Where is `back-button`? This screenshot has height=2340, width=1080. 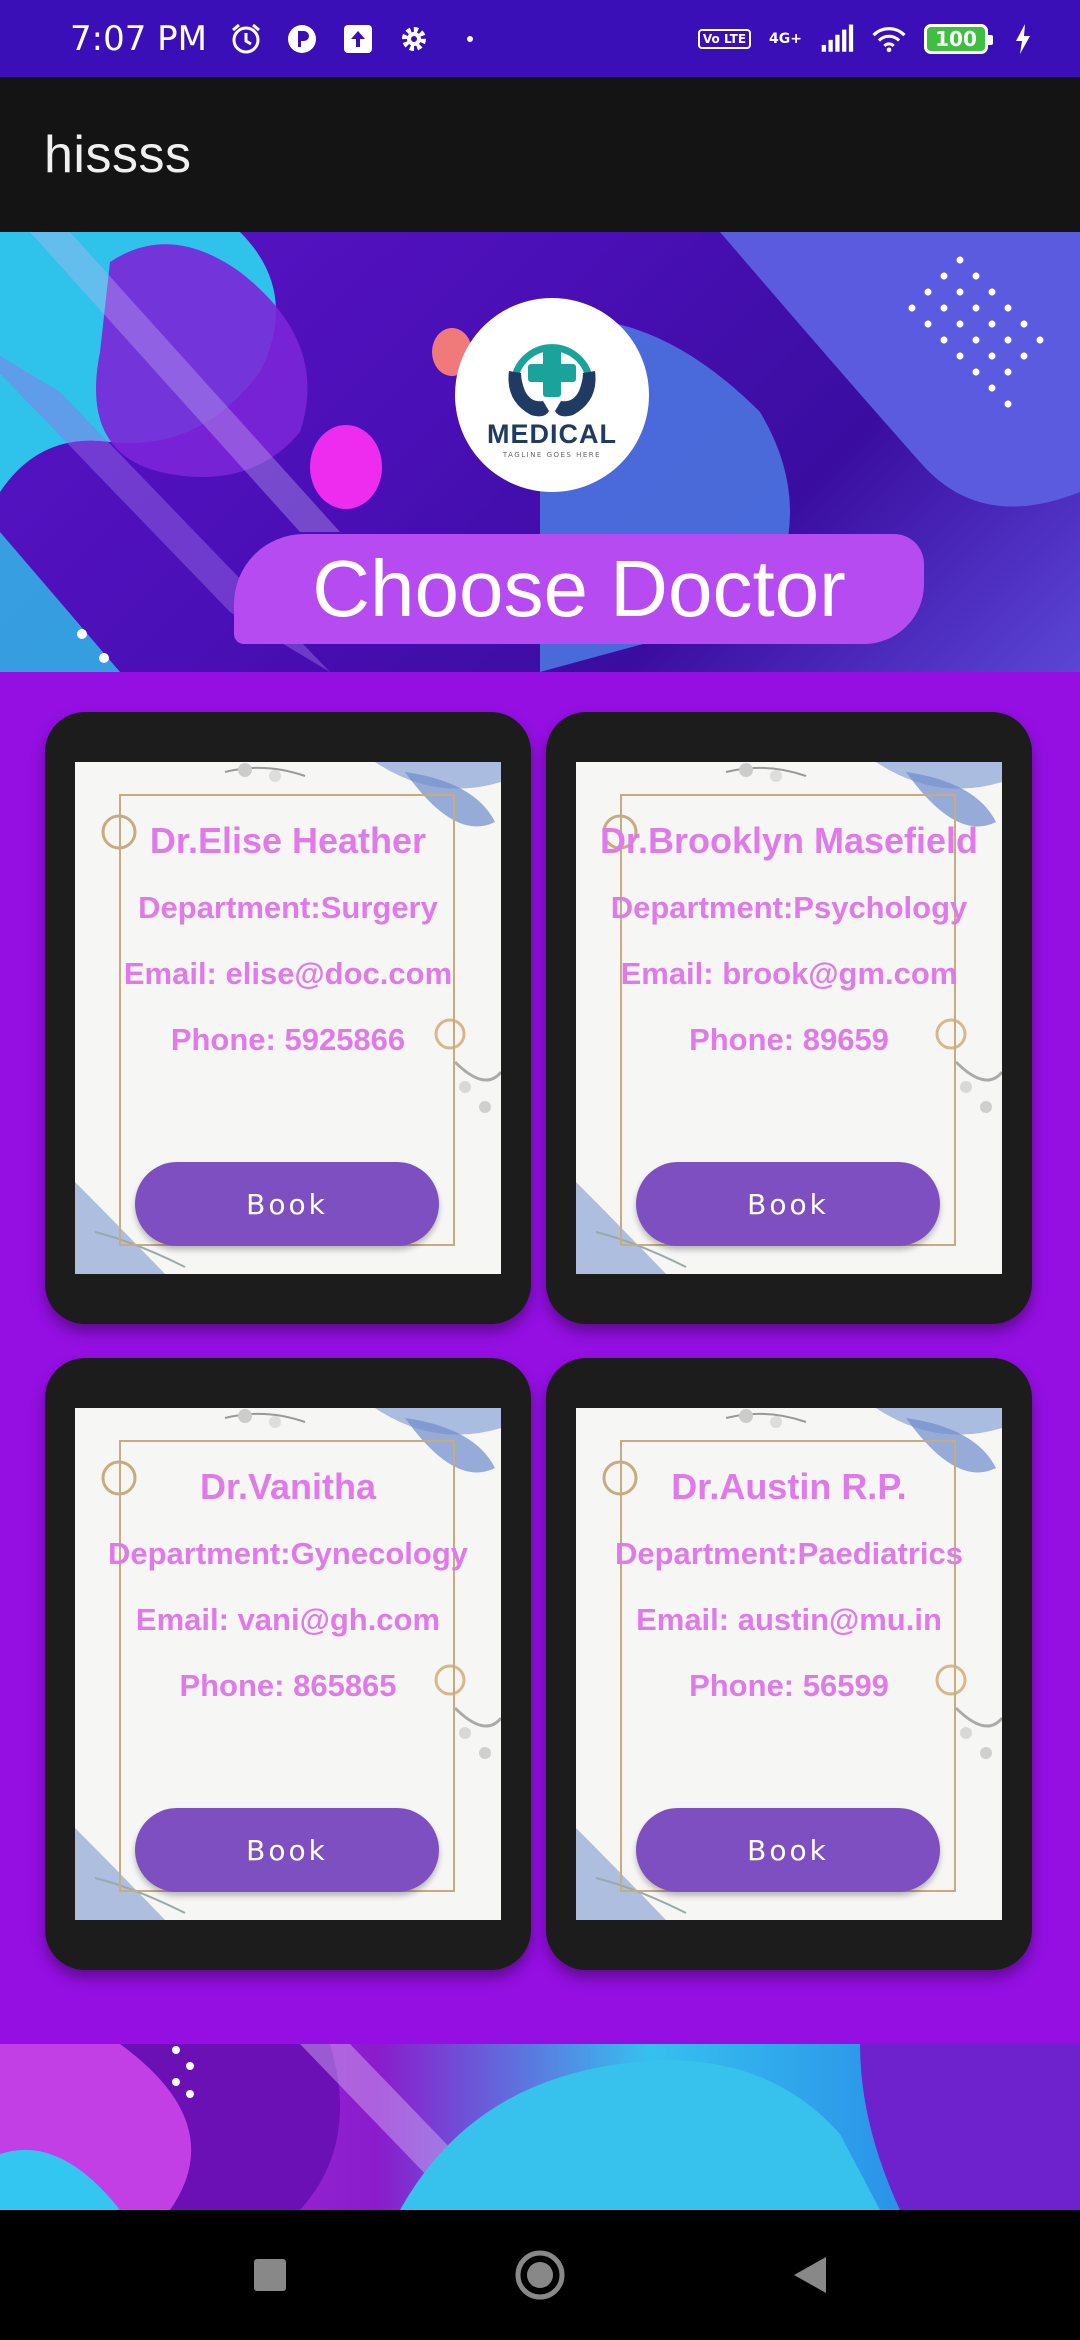
back-button is located at coordinates (810, 2275).